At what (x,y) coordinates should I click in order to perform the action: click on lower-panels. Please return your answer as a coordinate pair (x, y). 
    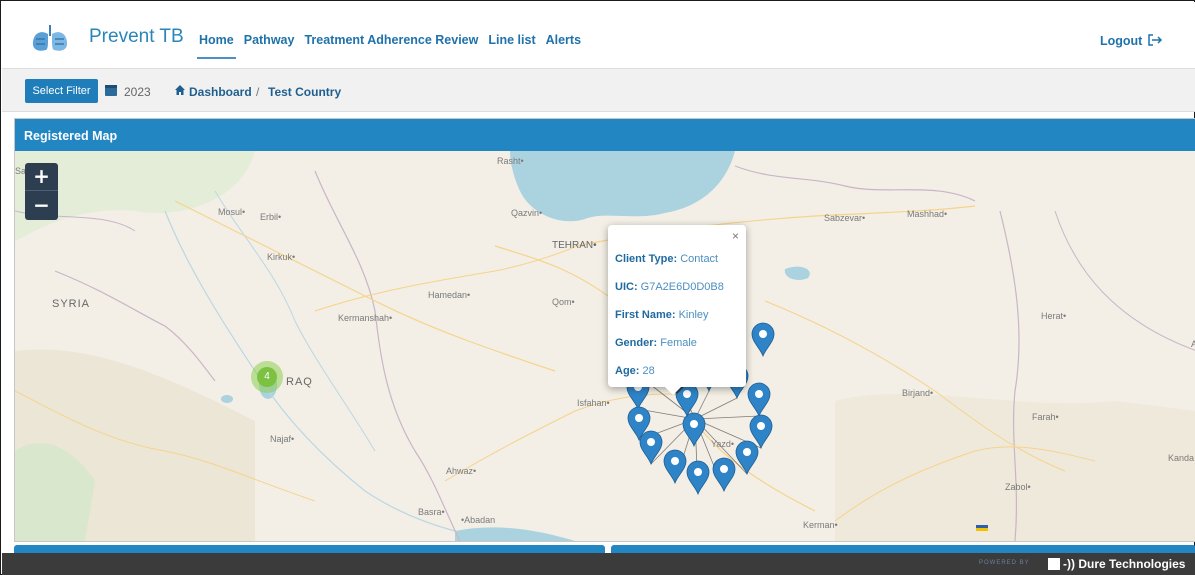
    Looking at the image, I should click on (604, 549).